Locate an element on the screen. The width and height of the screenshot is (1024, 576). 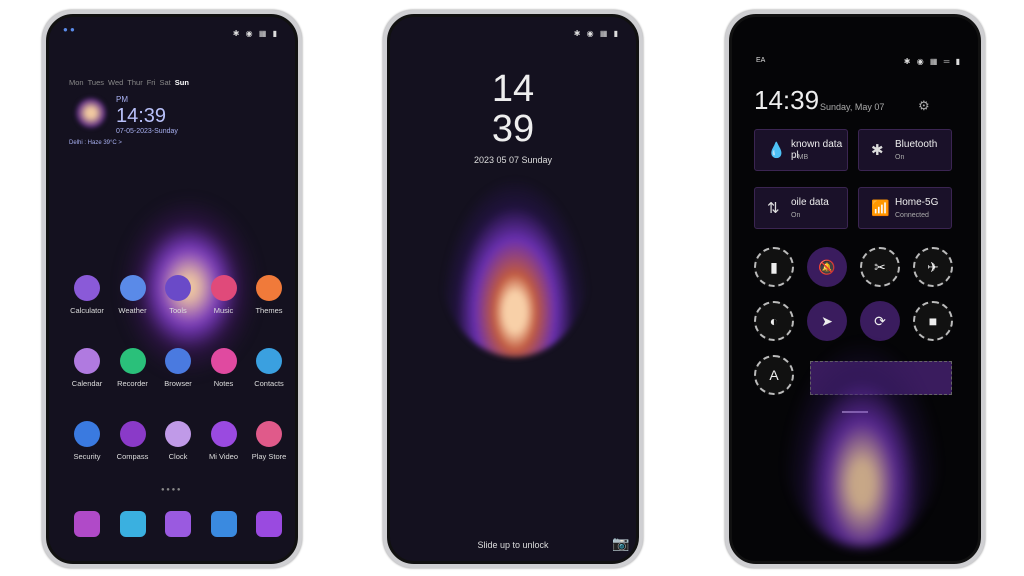
app-contacts: Contacts is located at coordinates (269, 368).